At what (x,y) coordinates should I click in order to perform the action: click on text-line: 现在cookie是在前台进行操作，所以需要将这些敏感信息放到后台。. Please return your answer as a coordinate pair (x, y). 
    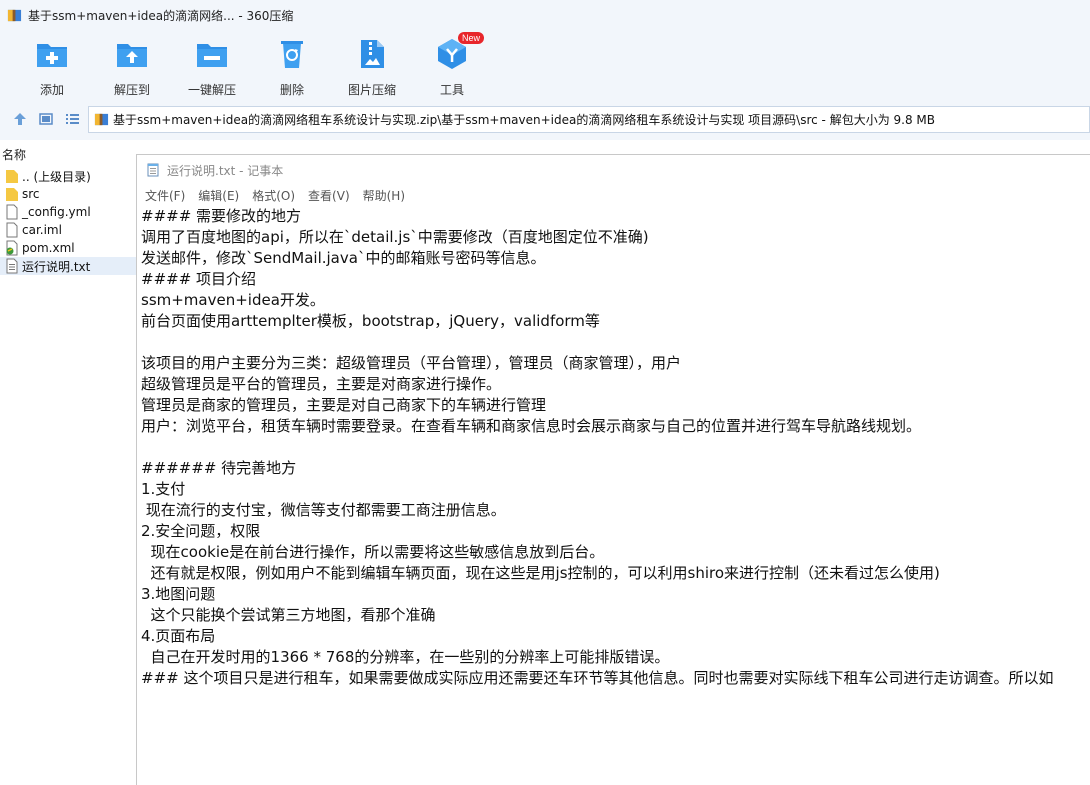
    Looking at the image, I should click on (373, 552).